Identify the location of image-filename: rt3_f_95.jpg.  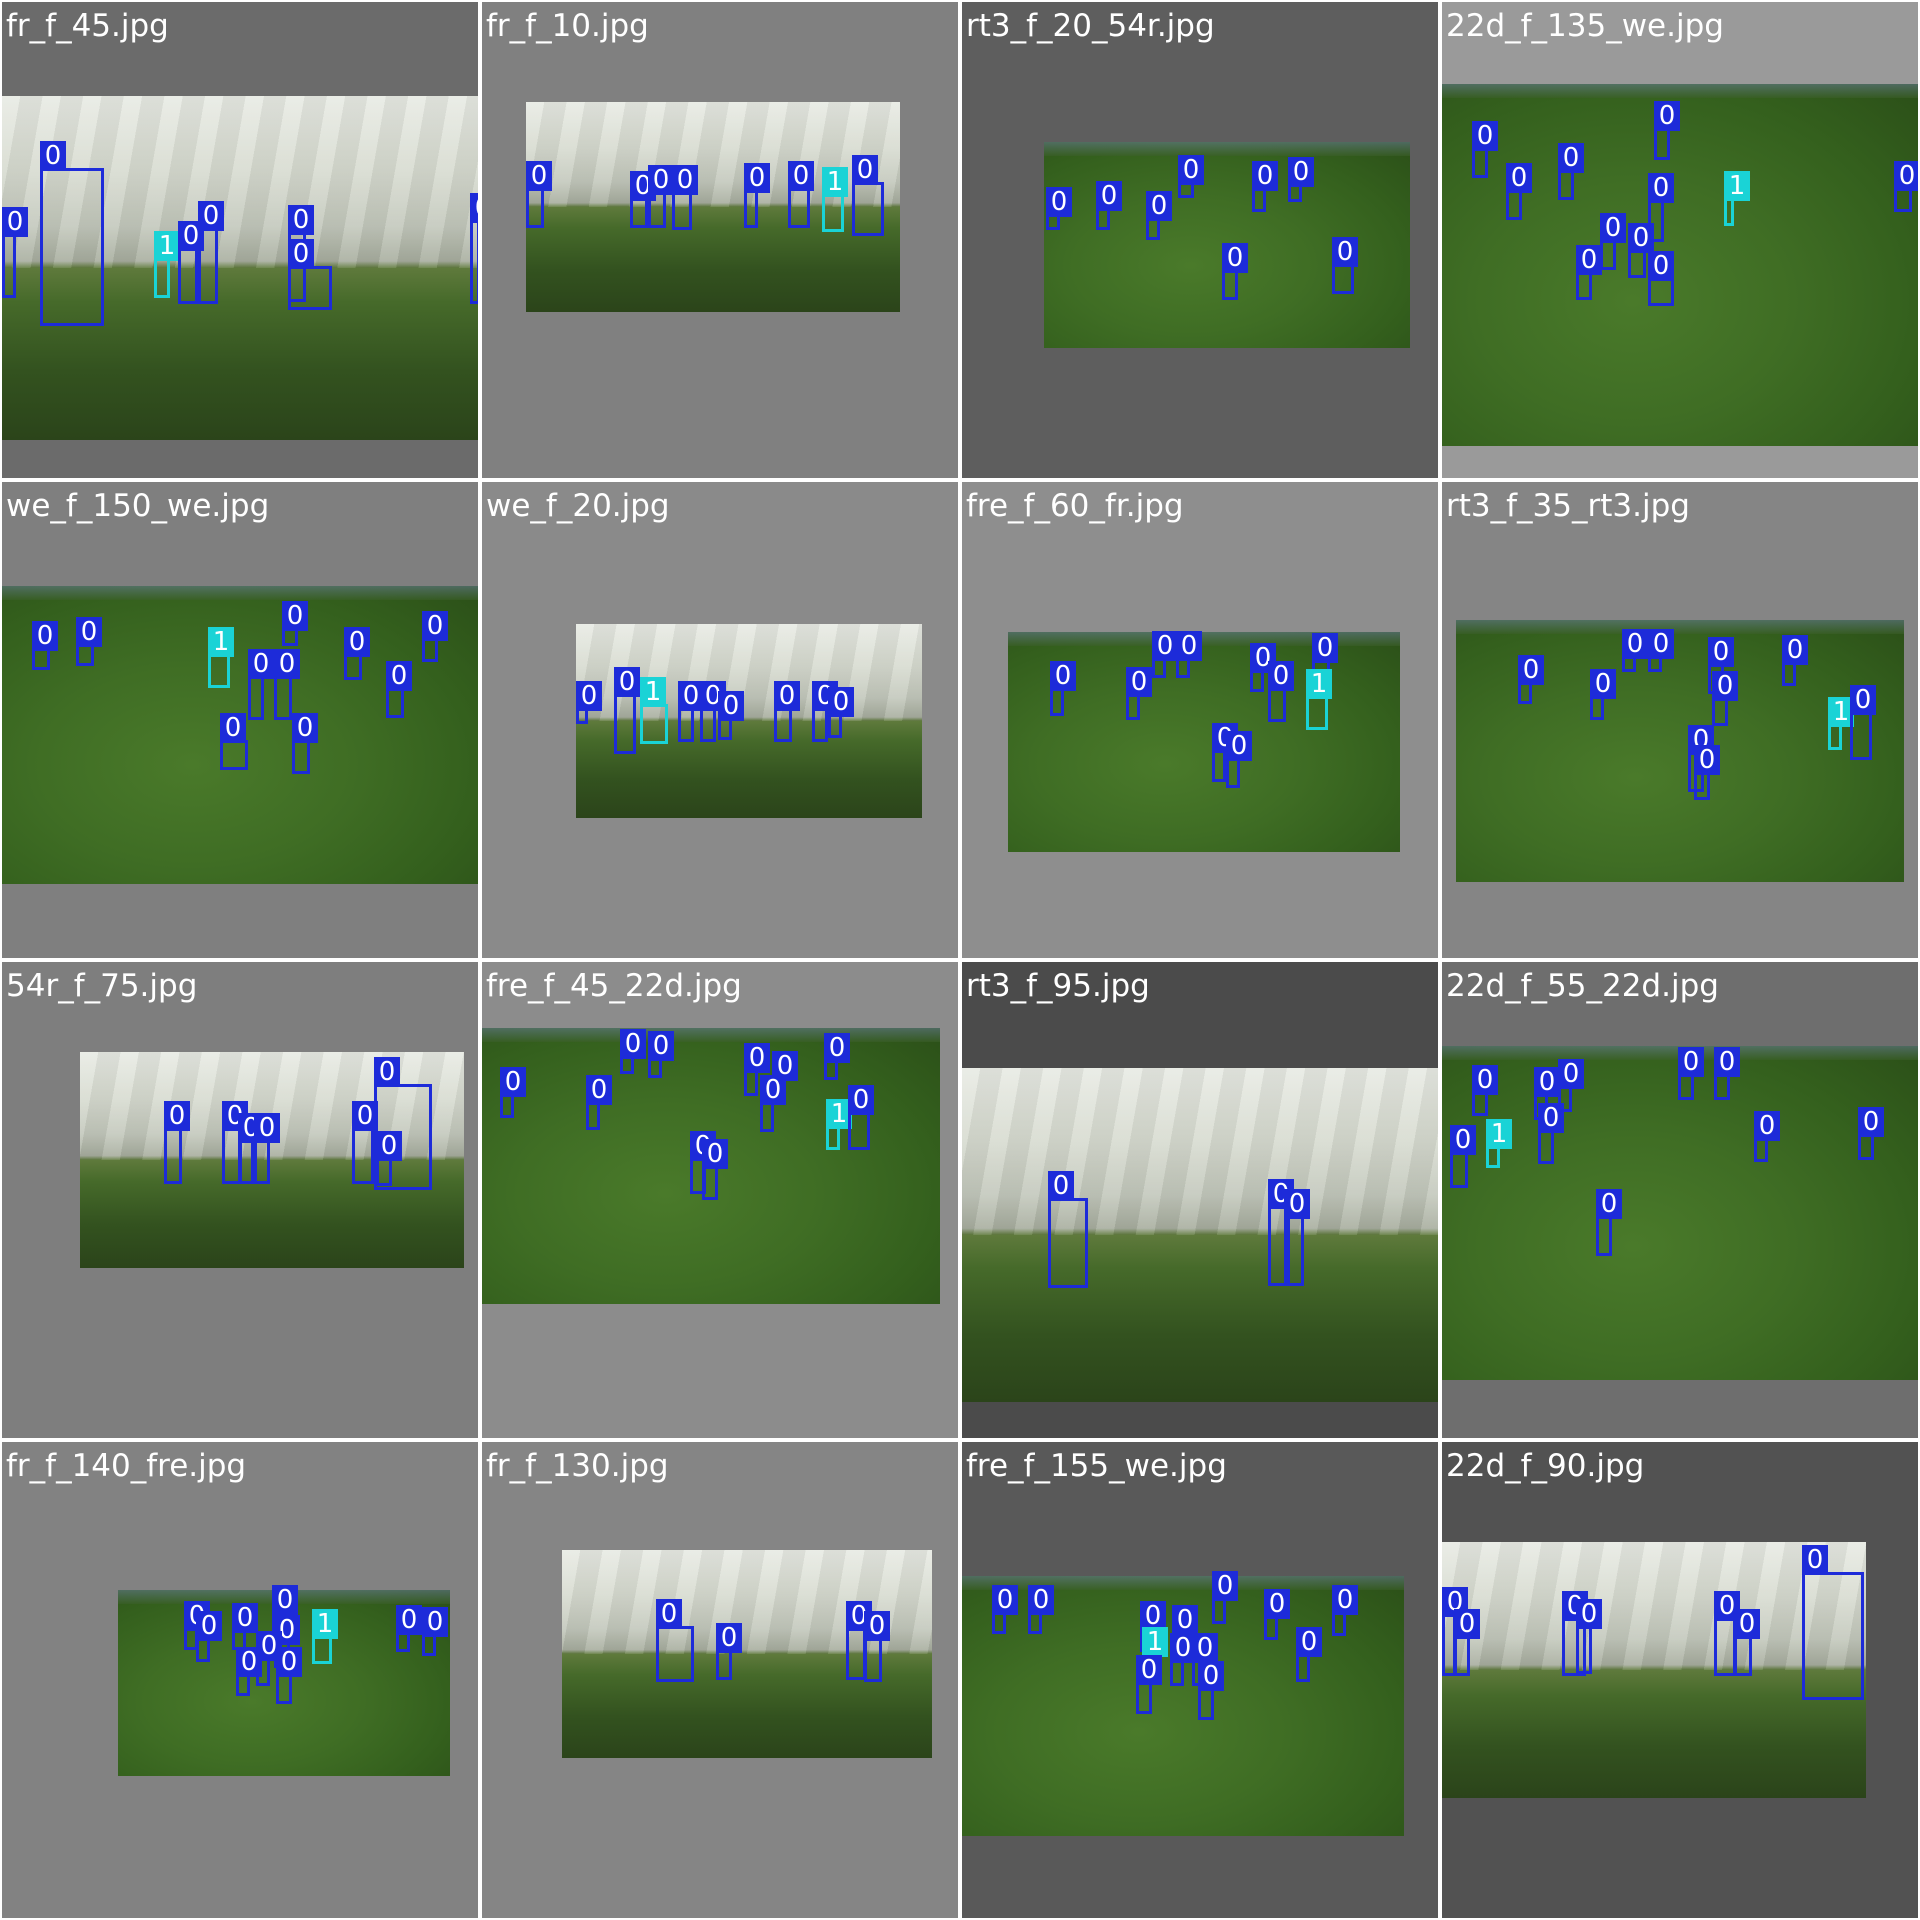
(1058, 986).